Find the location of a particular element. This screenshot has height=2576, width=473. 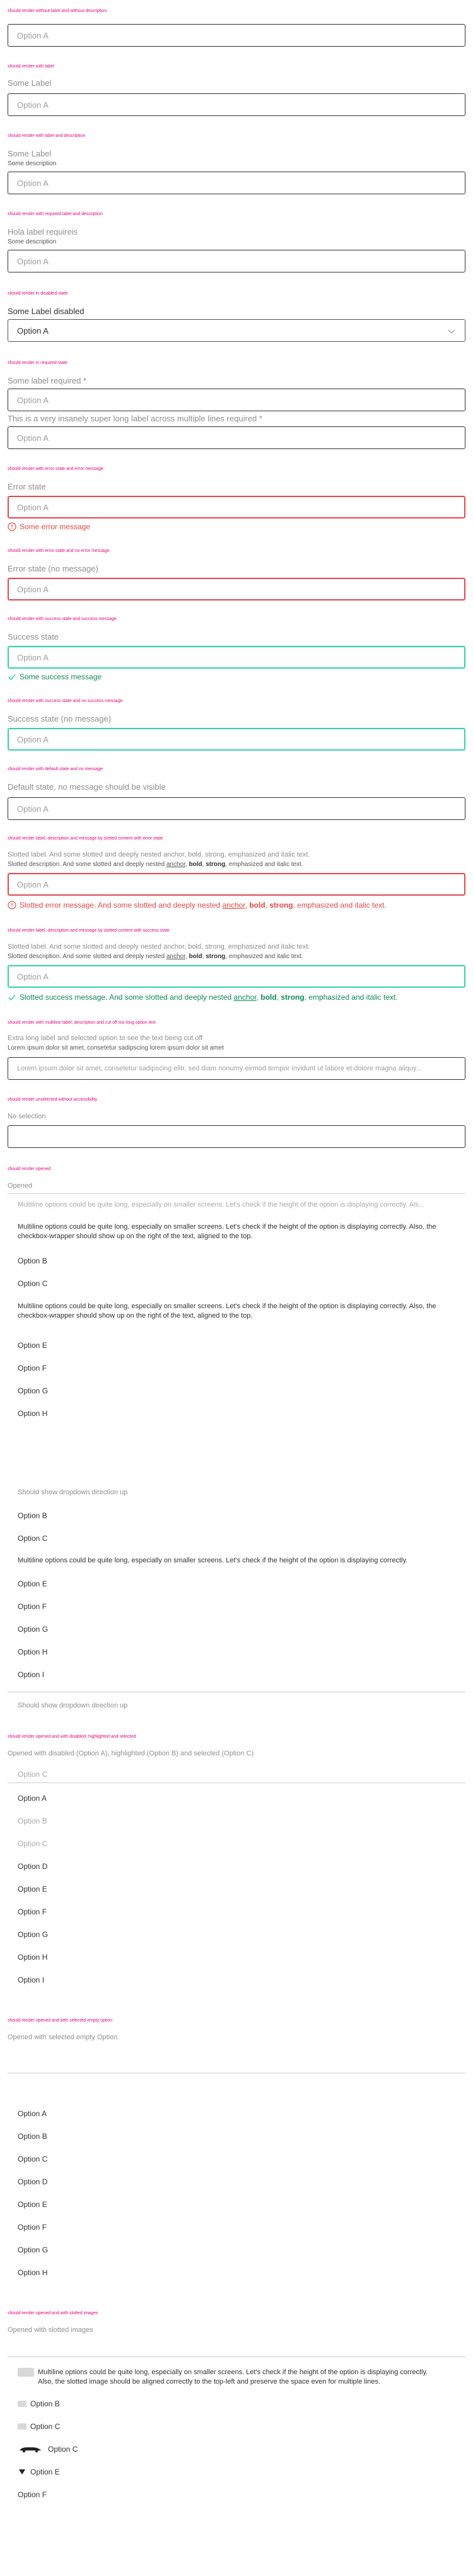

listbox-option-highlighted: Option B is located at coordinates (32, 1821).